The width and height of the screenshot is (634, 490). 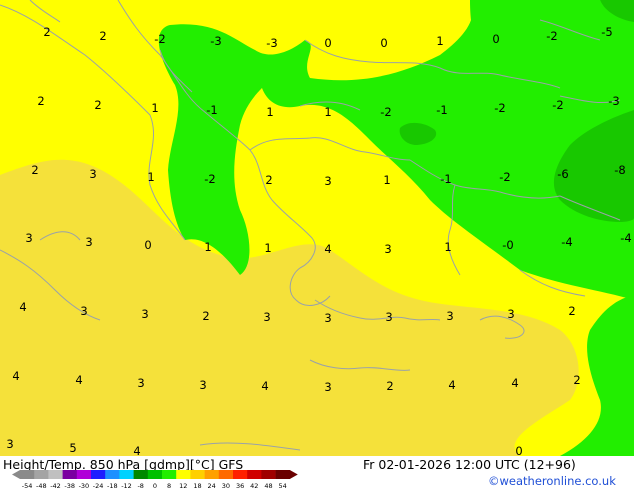 I want to click on temperature-label: -8, so click(x=619, y=170).